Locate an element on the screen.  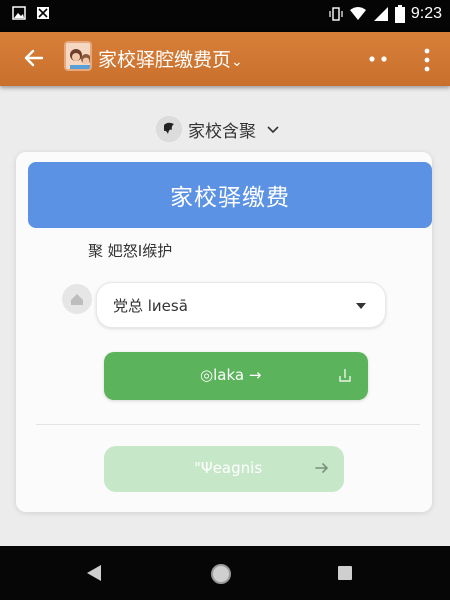
overflow-menu-icon is located at coordinates (427, 60).